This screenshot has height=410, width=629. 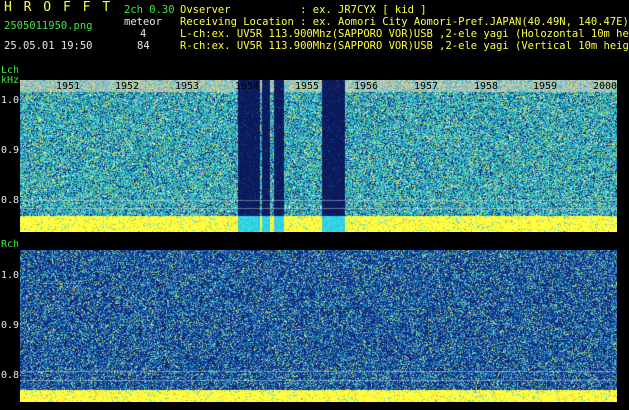 I want to click on time-tick-1956: 1956, so click(x=366, y=86).